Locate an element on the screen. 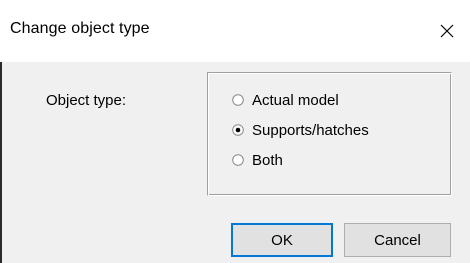 This screenshot has width=470, height=263. radio-label-supports-hatches: Supports/hatches is located at coordinates (310, 130).